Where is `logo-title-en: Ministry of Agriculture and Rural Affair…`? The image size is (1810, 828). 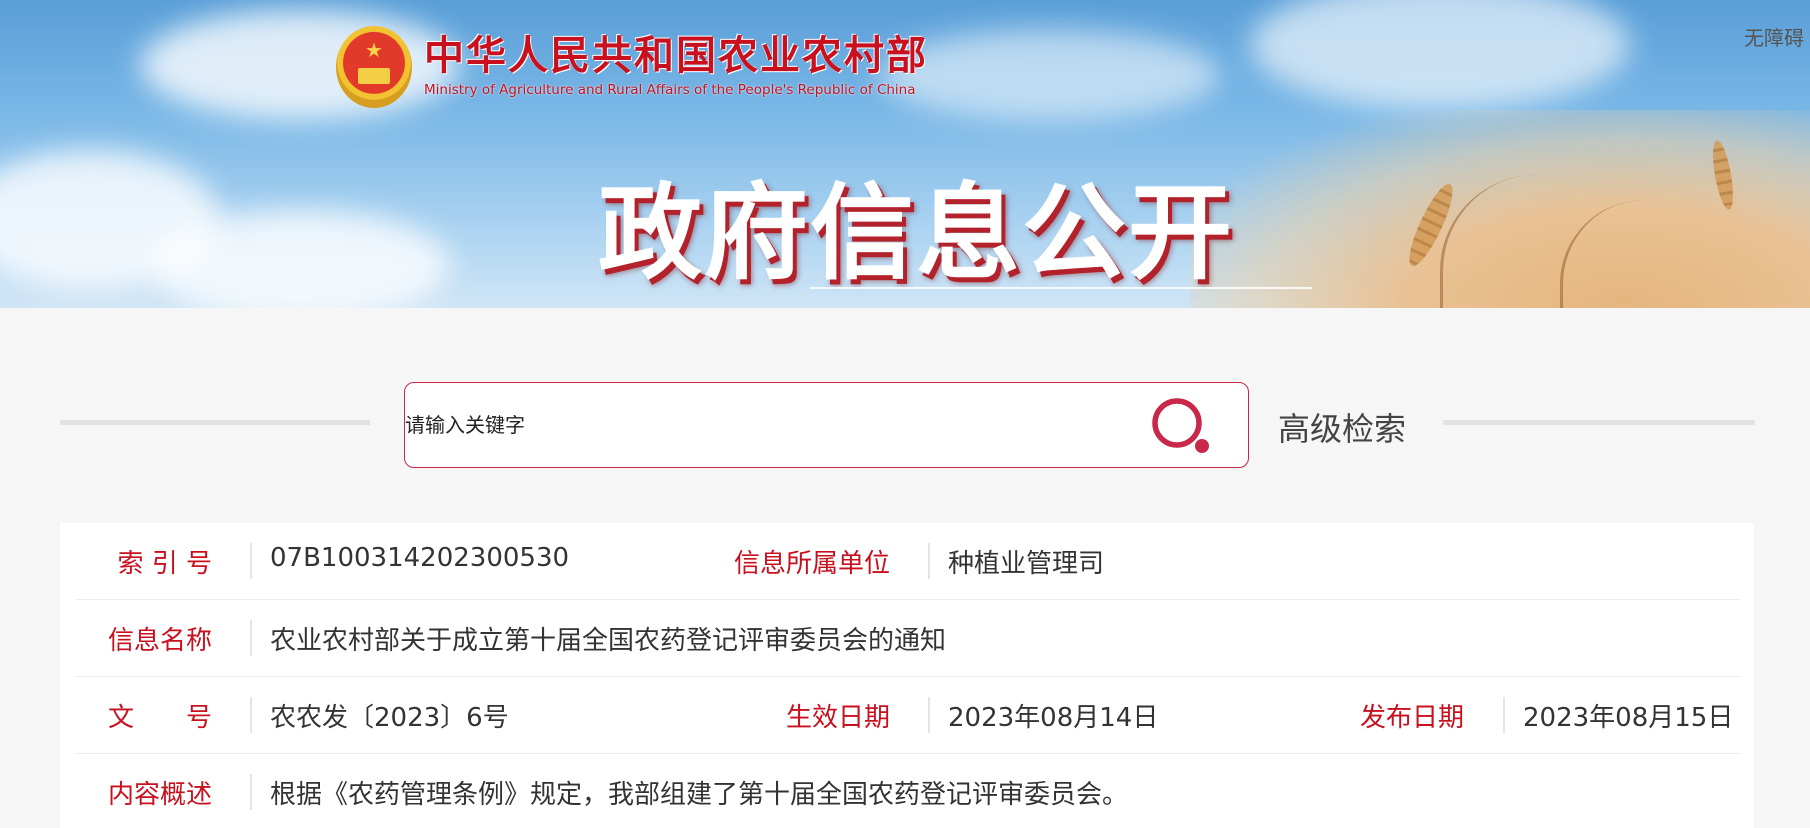
logo-title-en: Ministry of Agriculture and Rural Affair… is located at coordinates (670, 90).